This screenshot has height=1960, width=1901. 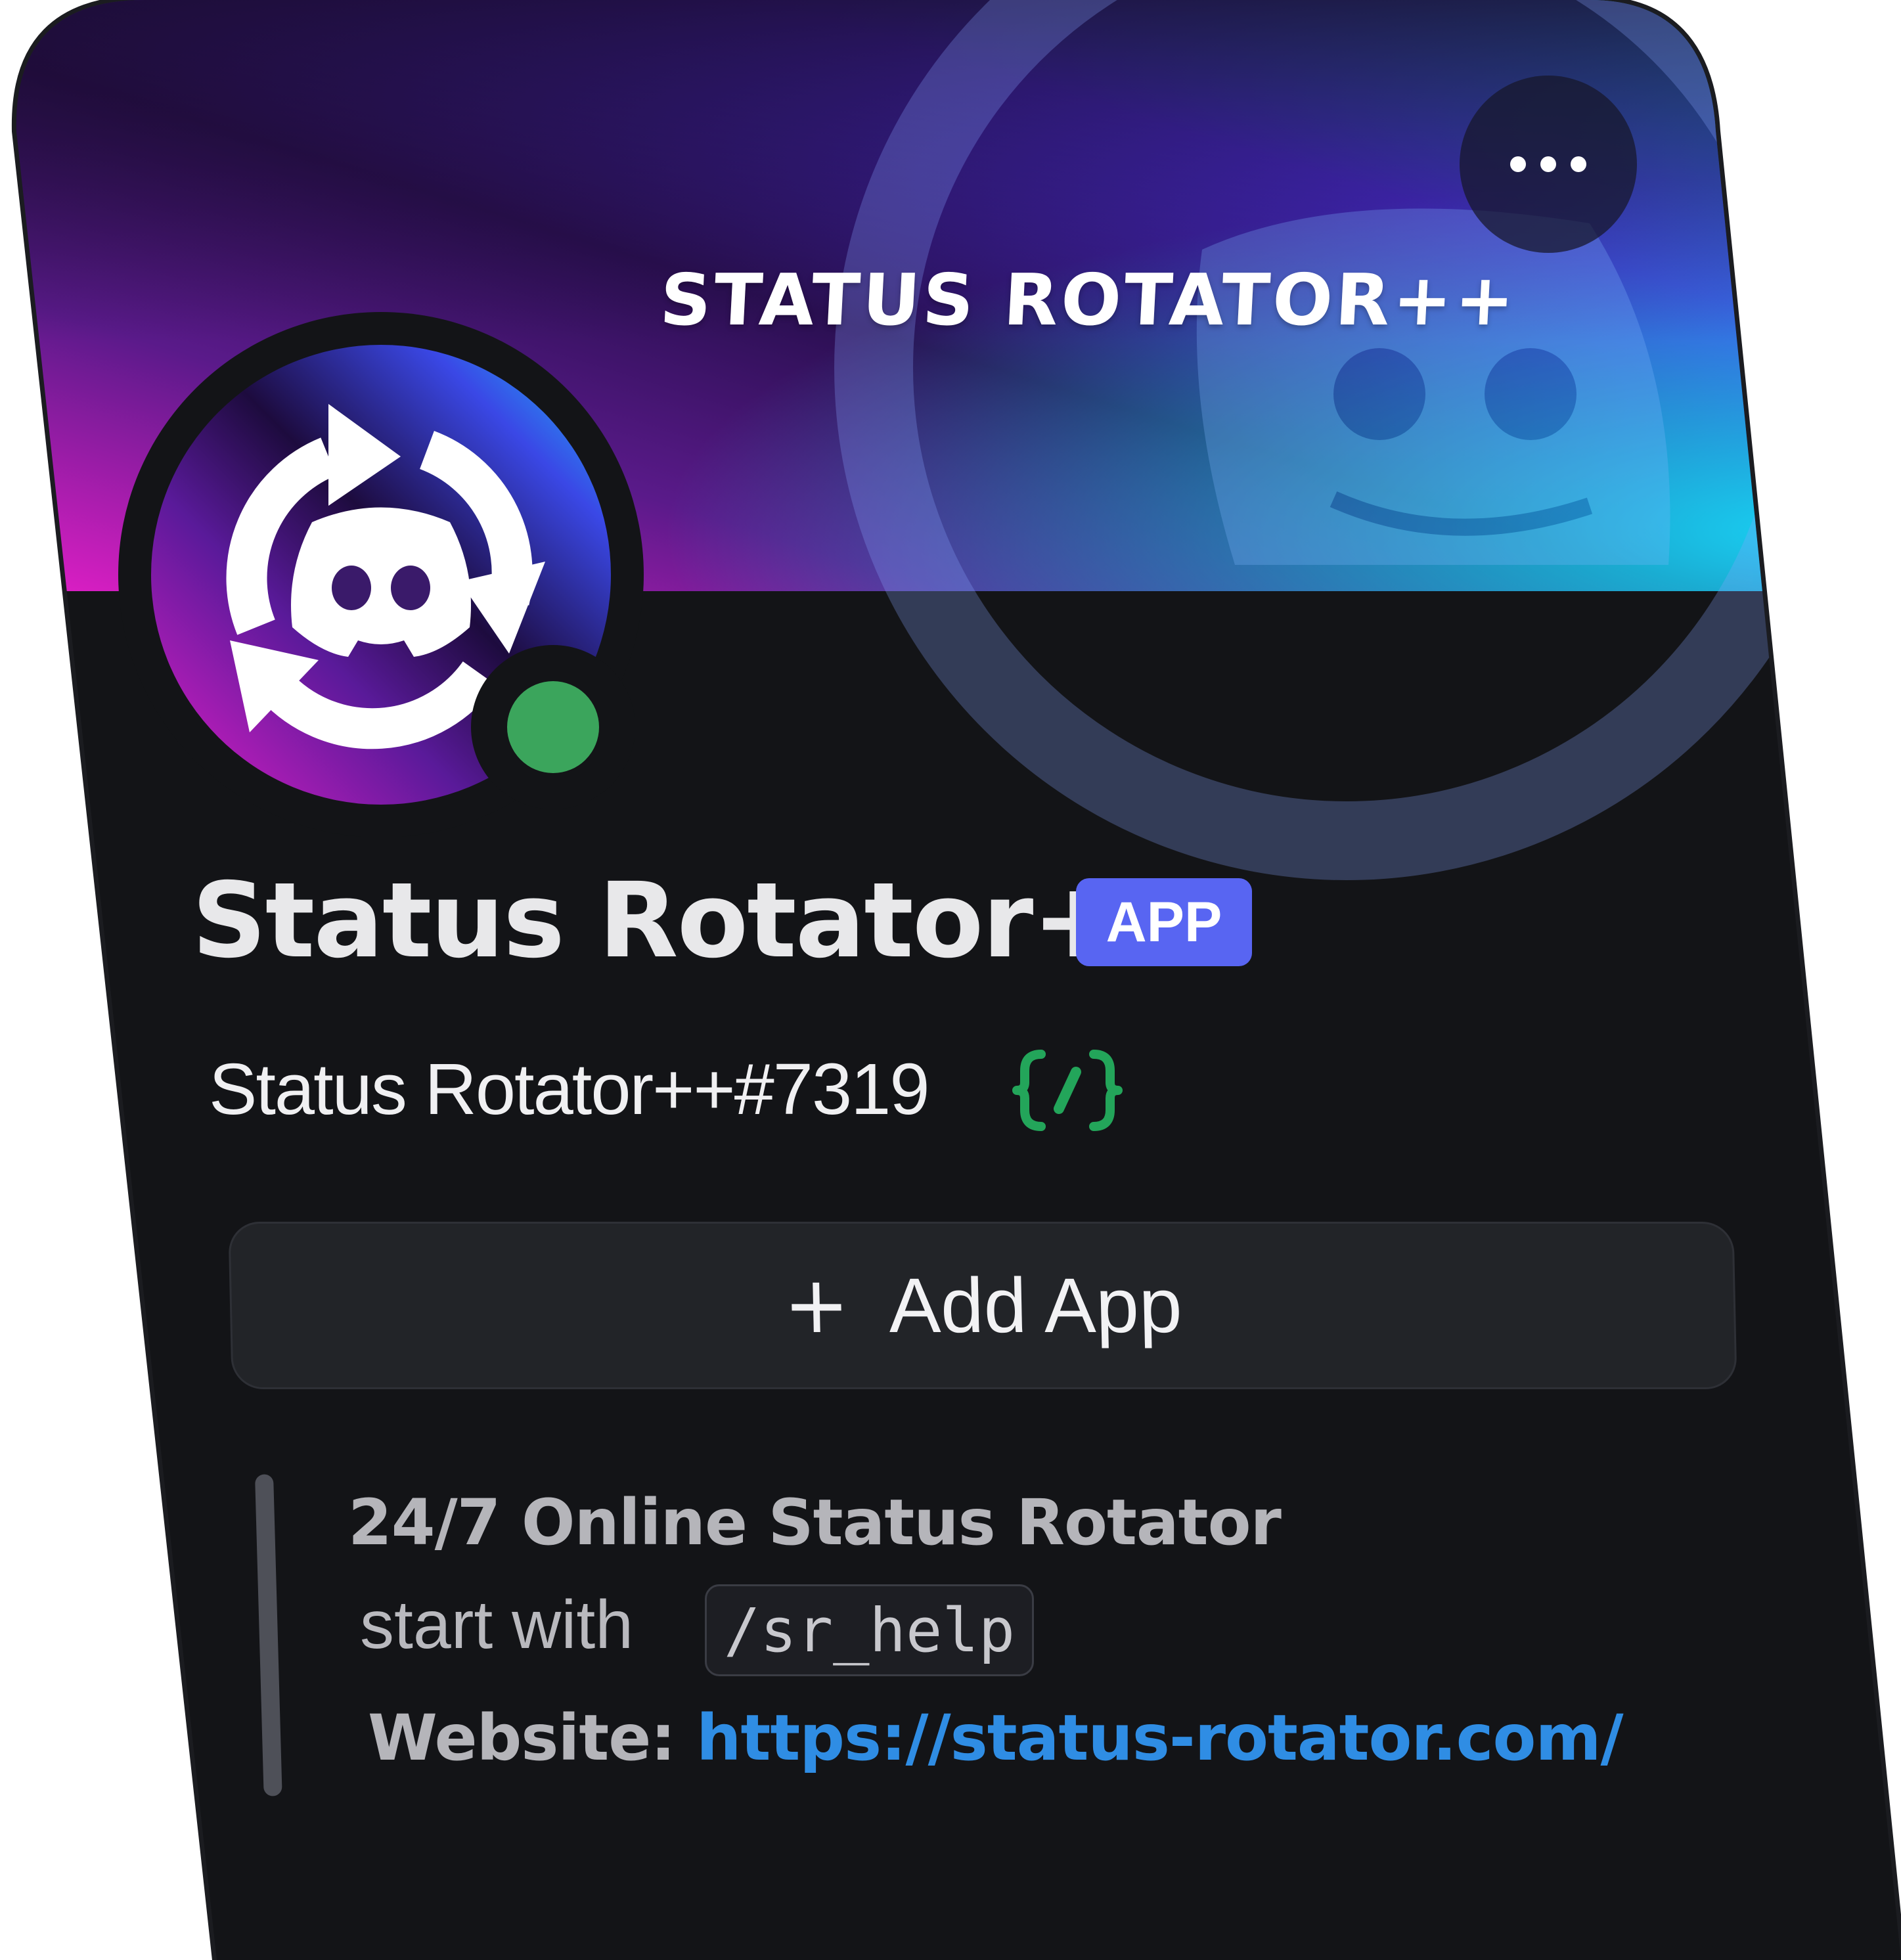 What do you see at coordinates (1164, 922) in the screenshot?
I see `app-badge: APP` at bounding box center [1164, 922].